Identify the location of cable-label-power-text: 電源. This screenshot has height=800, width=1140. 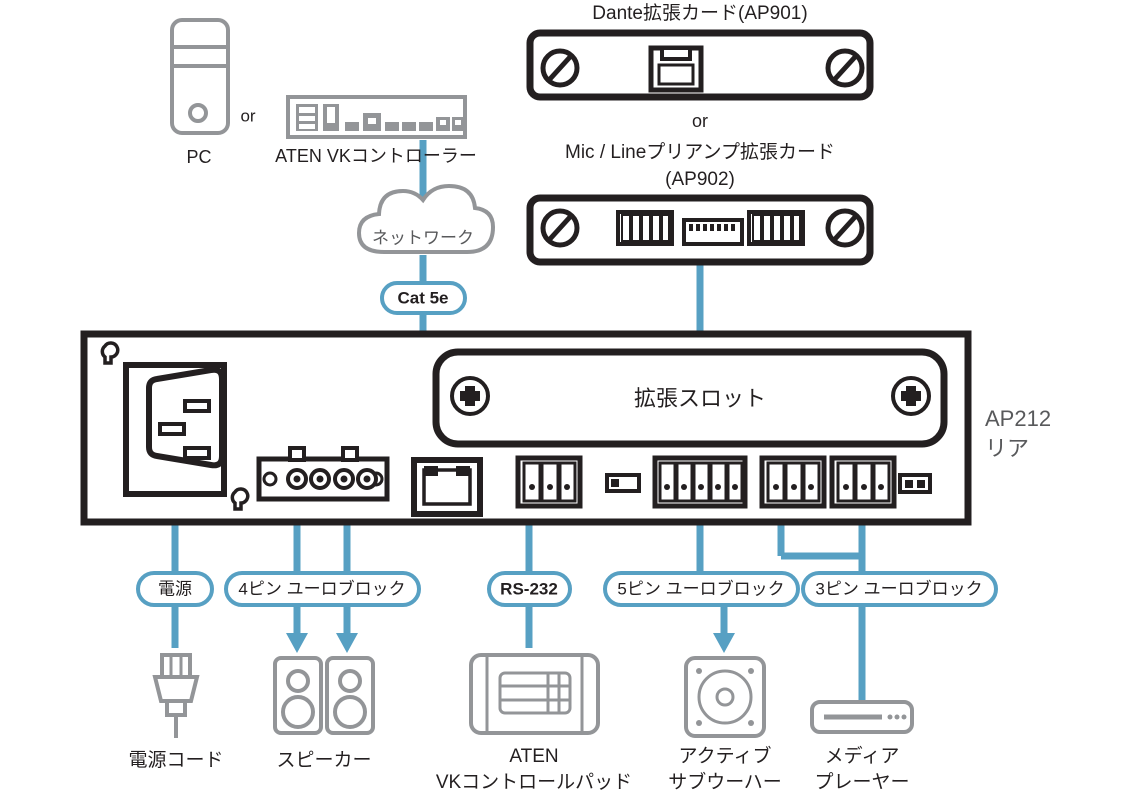
(175, 588).